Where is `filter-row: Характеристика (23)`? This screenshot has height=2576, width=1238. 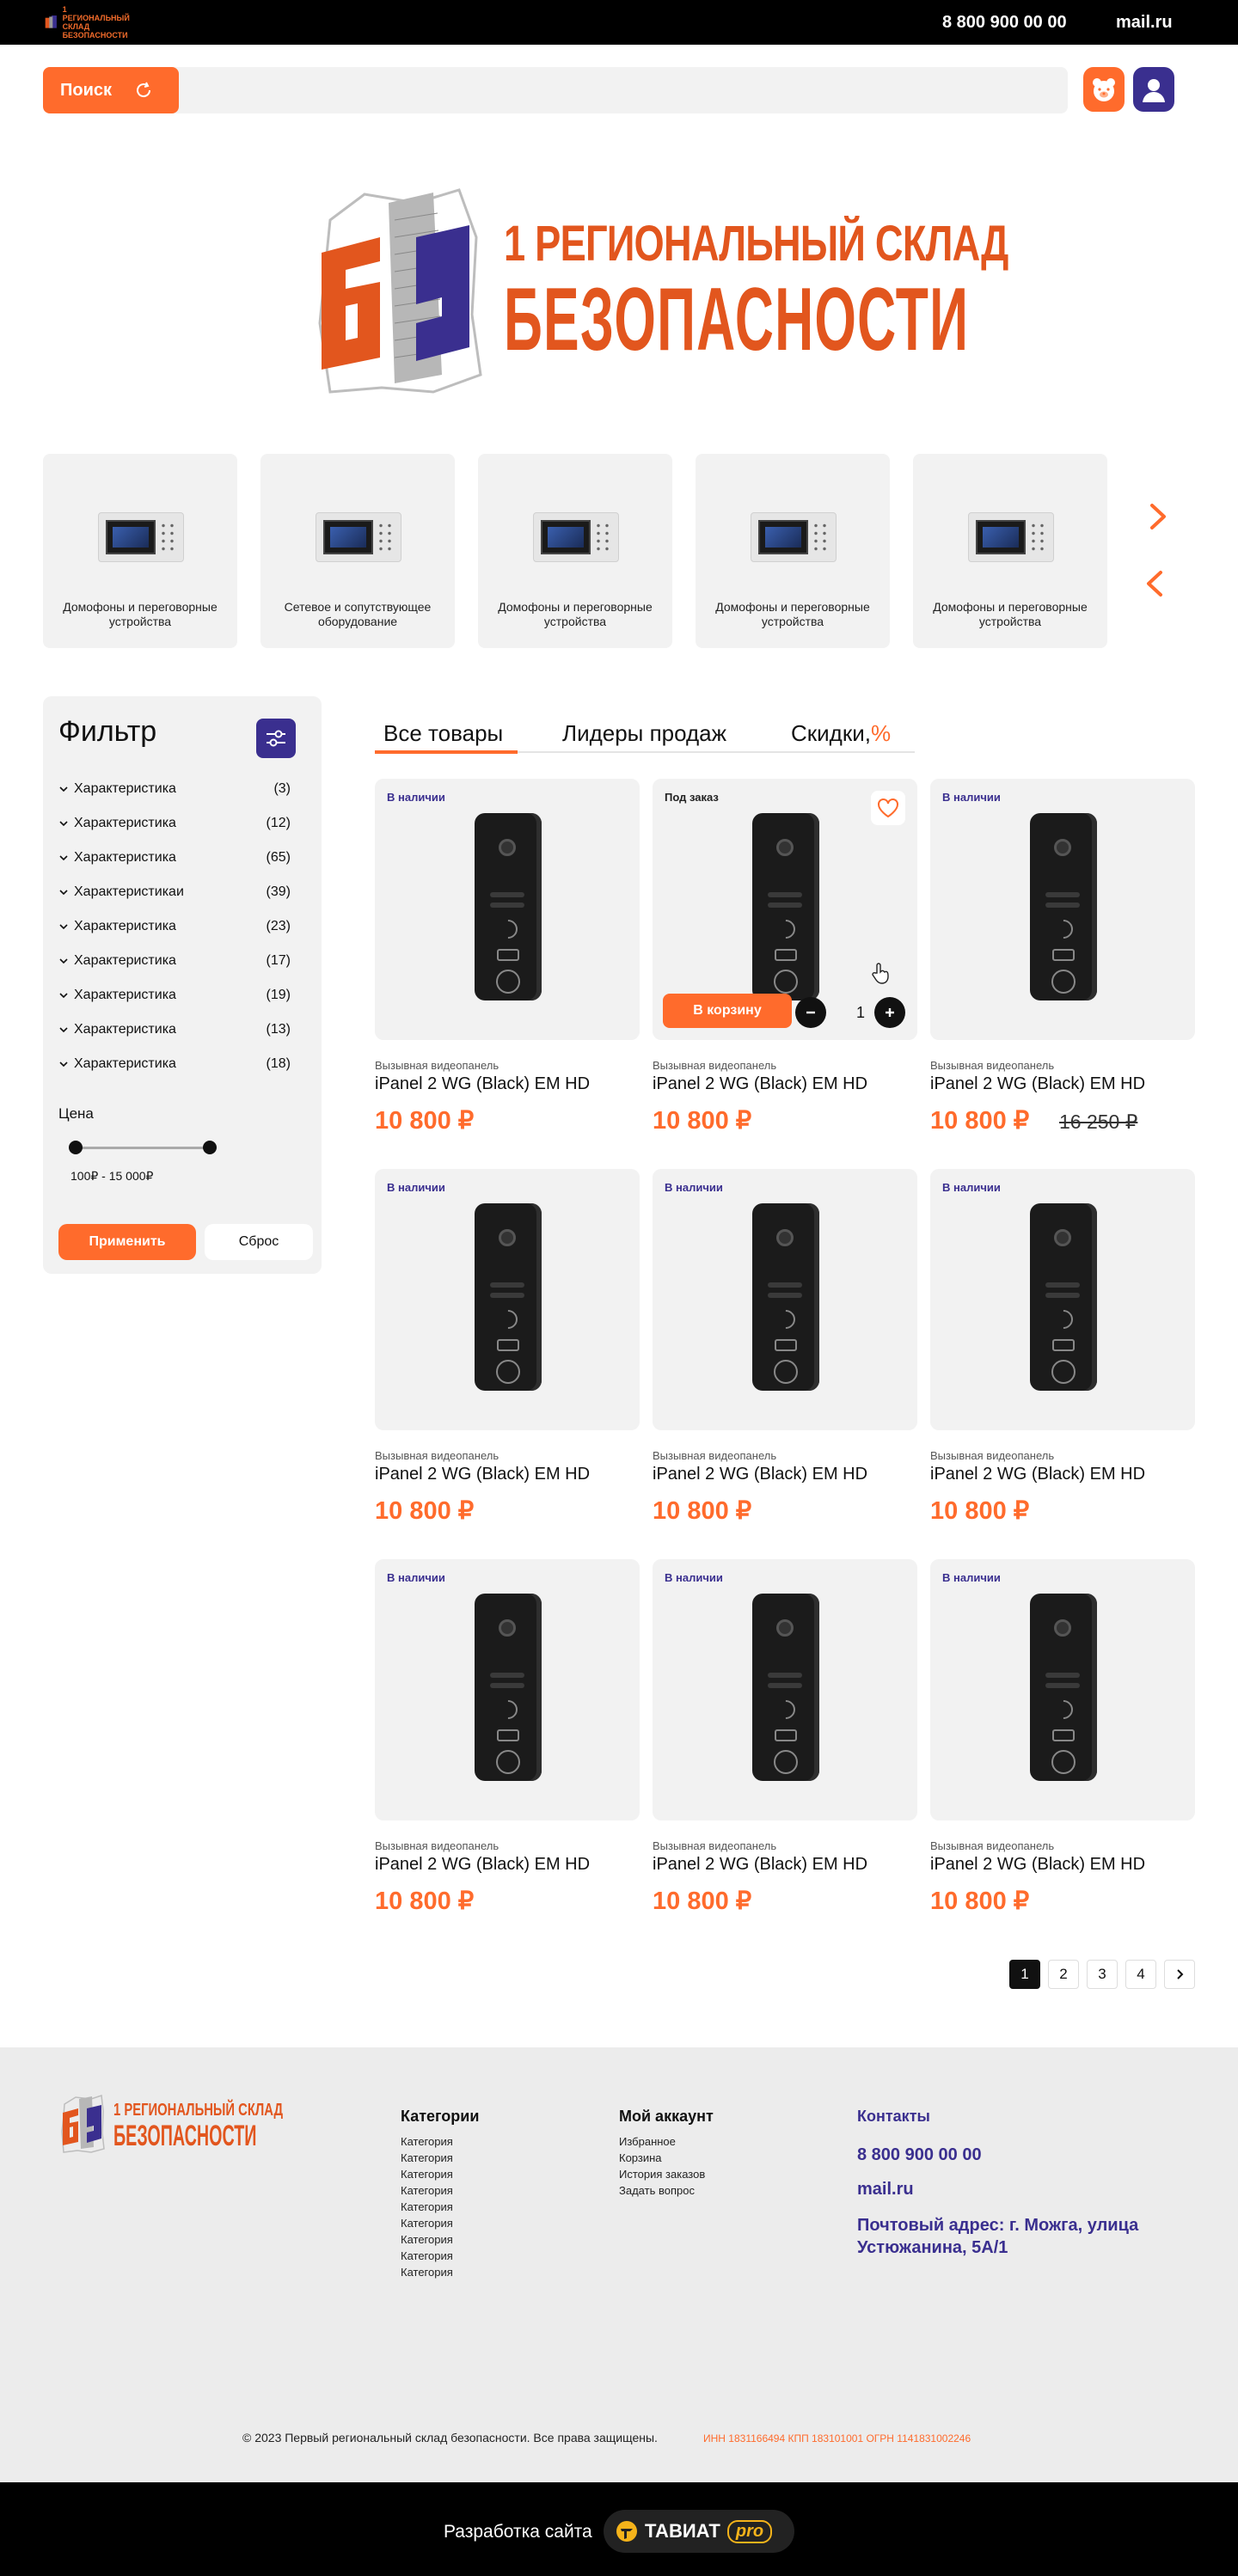 filter-row: Характеристика (23) is located at coordinates (174, 926).